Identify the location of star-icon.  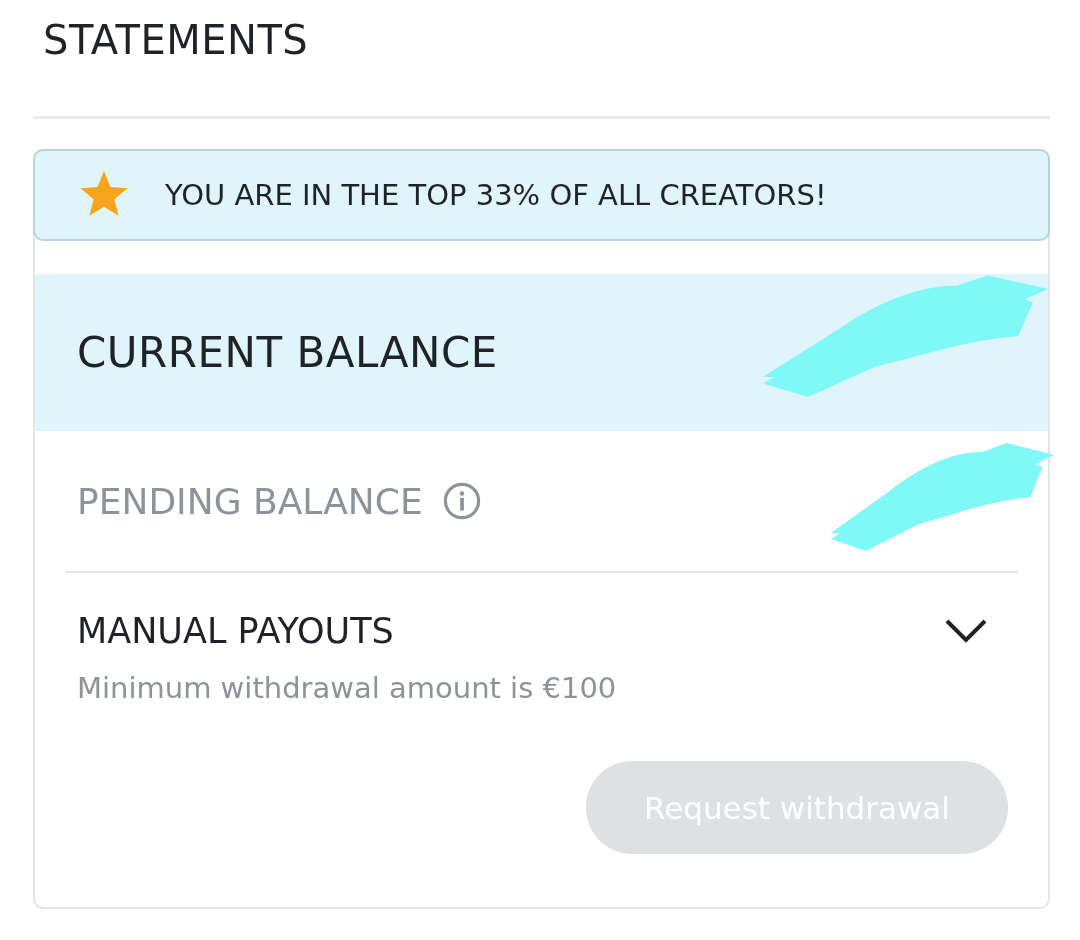
(104, 195).